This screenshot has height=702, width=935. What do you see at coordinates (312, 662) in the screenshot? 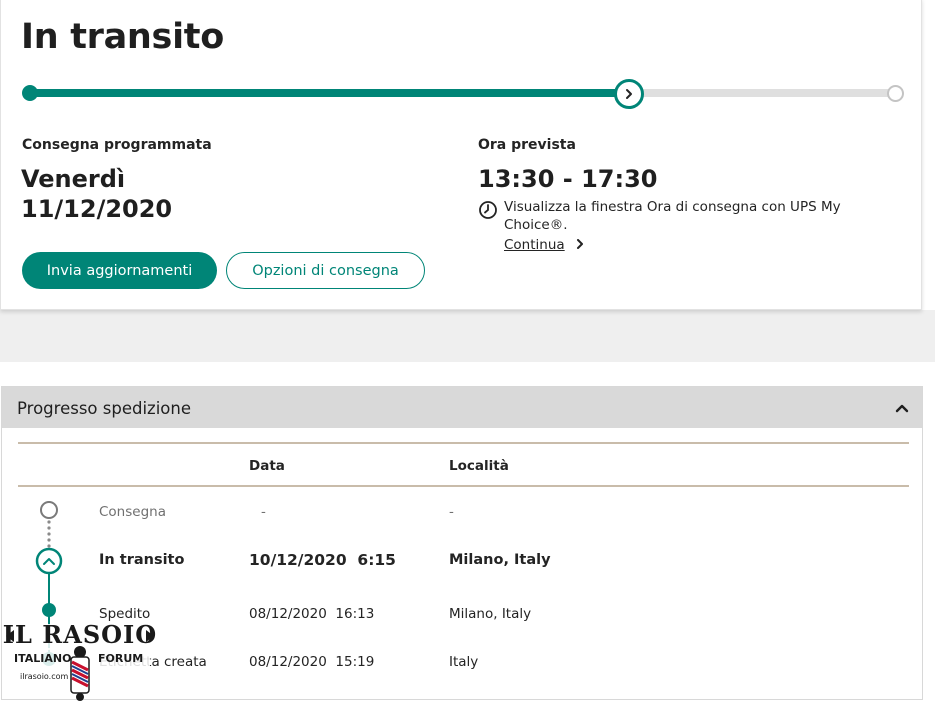
I see `row-date: 08/12/2020 15:19` at bounding box center [312, 662].